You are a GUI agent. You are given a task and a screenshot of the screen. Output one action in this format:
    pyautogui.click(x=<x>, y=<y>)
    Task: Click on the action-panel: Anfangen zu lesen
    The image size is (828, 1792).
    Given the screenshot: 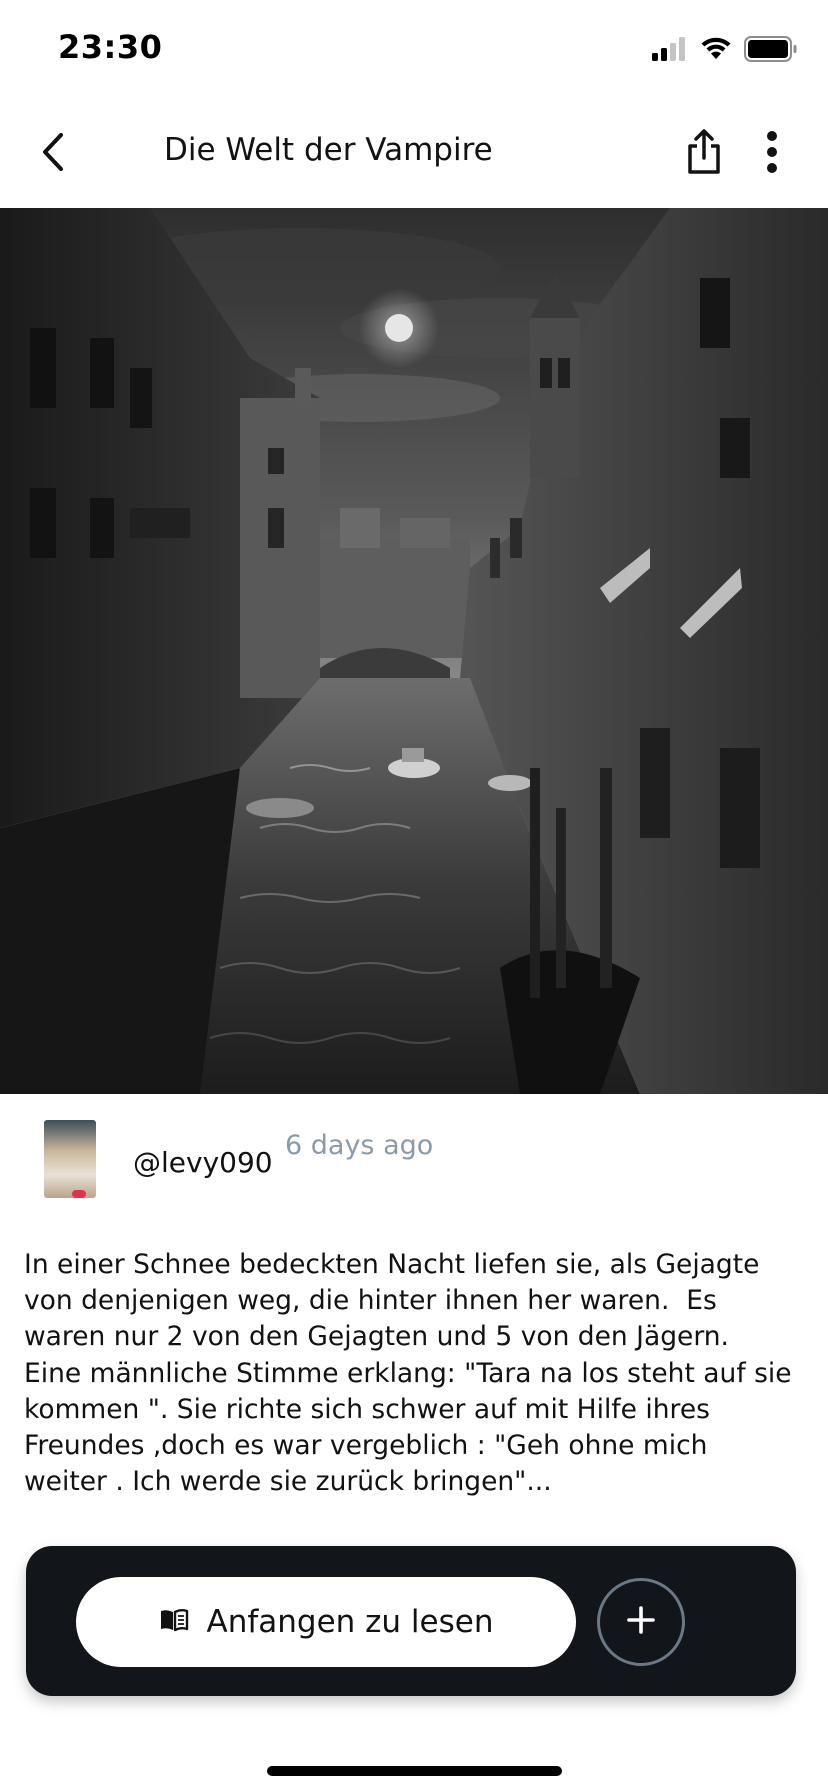 What is the action you would take?
    pyautogui.click(x=411, y=1621)
    